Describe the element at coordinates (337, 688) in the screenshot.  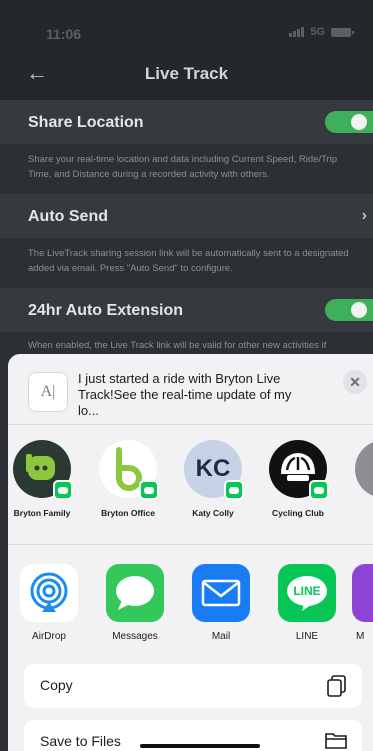
I see `copy-icon` at that location.